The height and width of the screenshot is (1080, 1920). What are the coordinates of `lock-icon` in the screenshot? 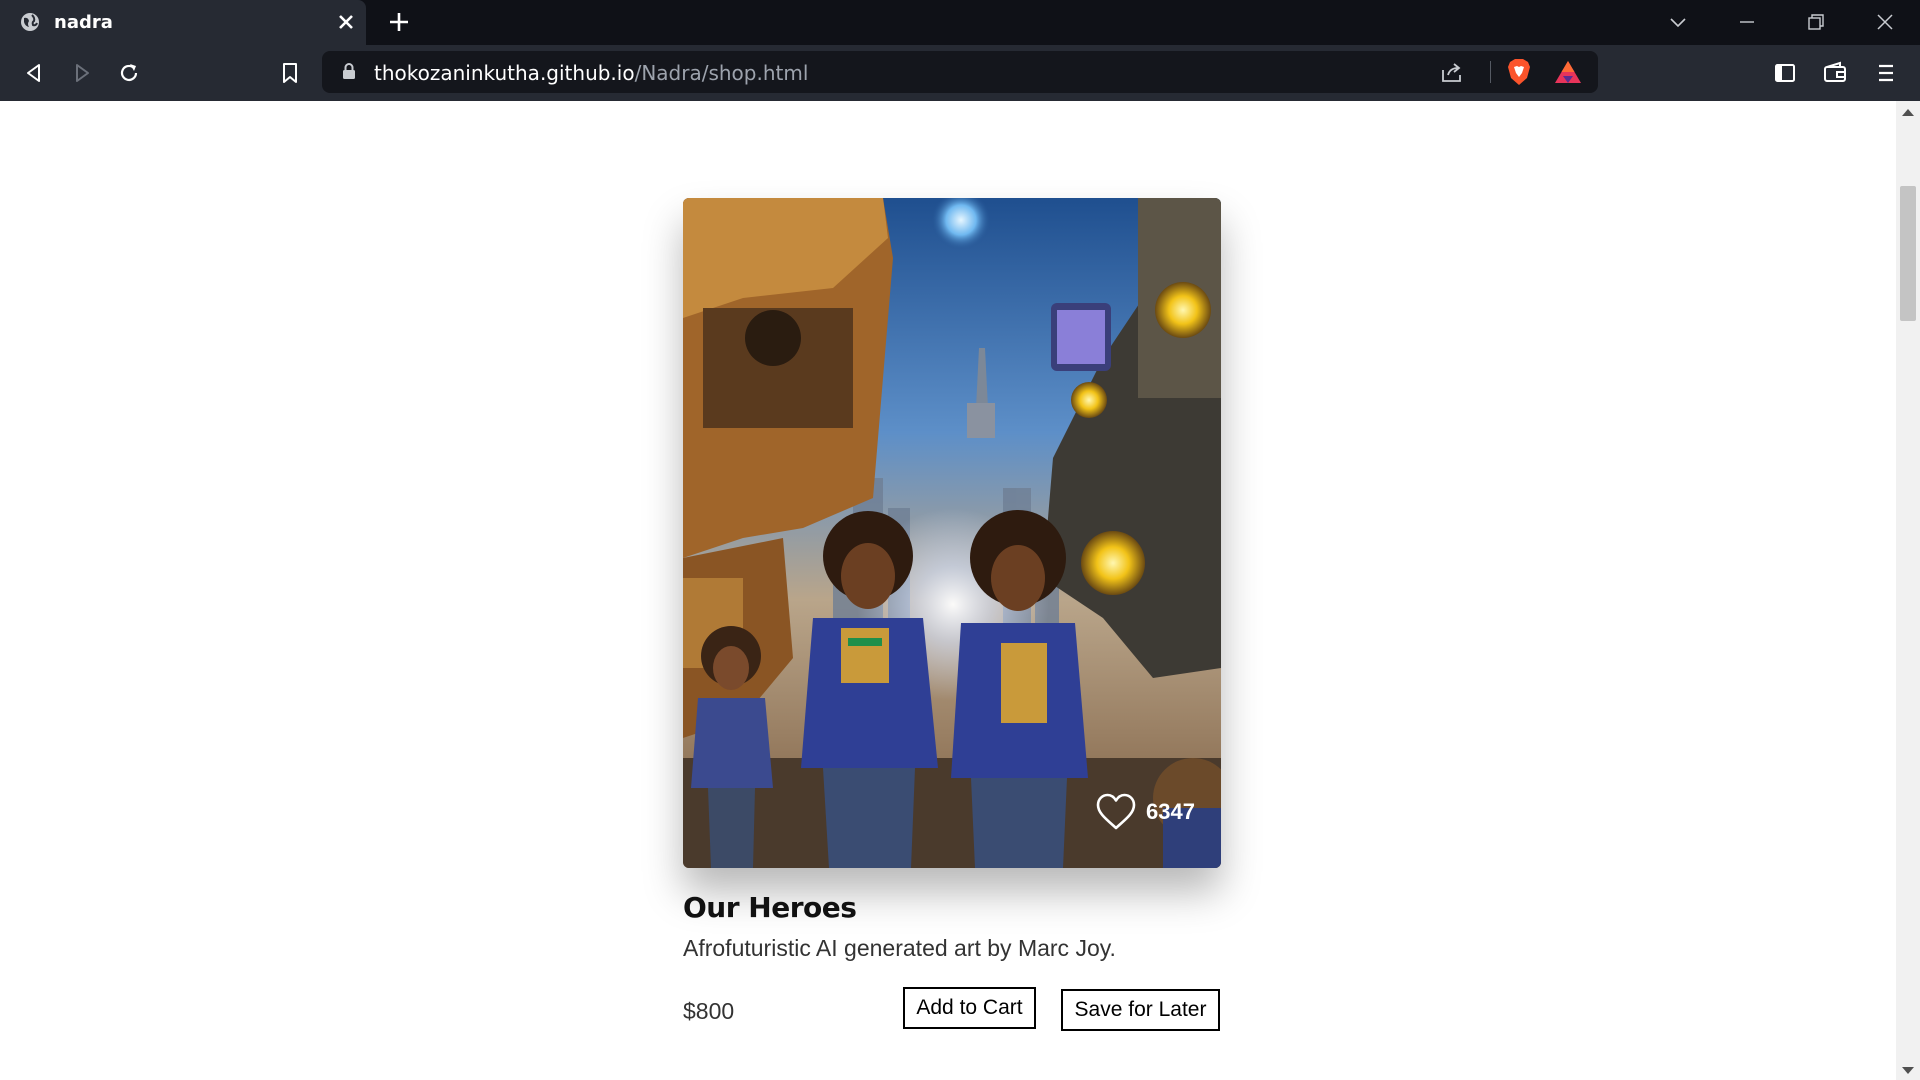 It's located at (349, 71).